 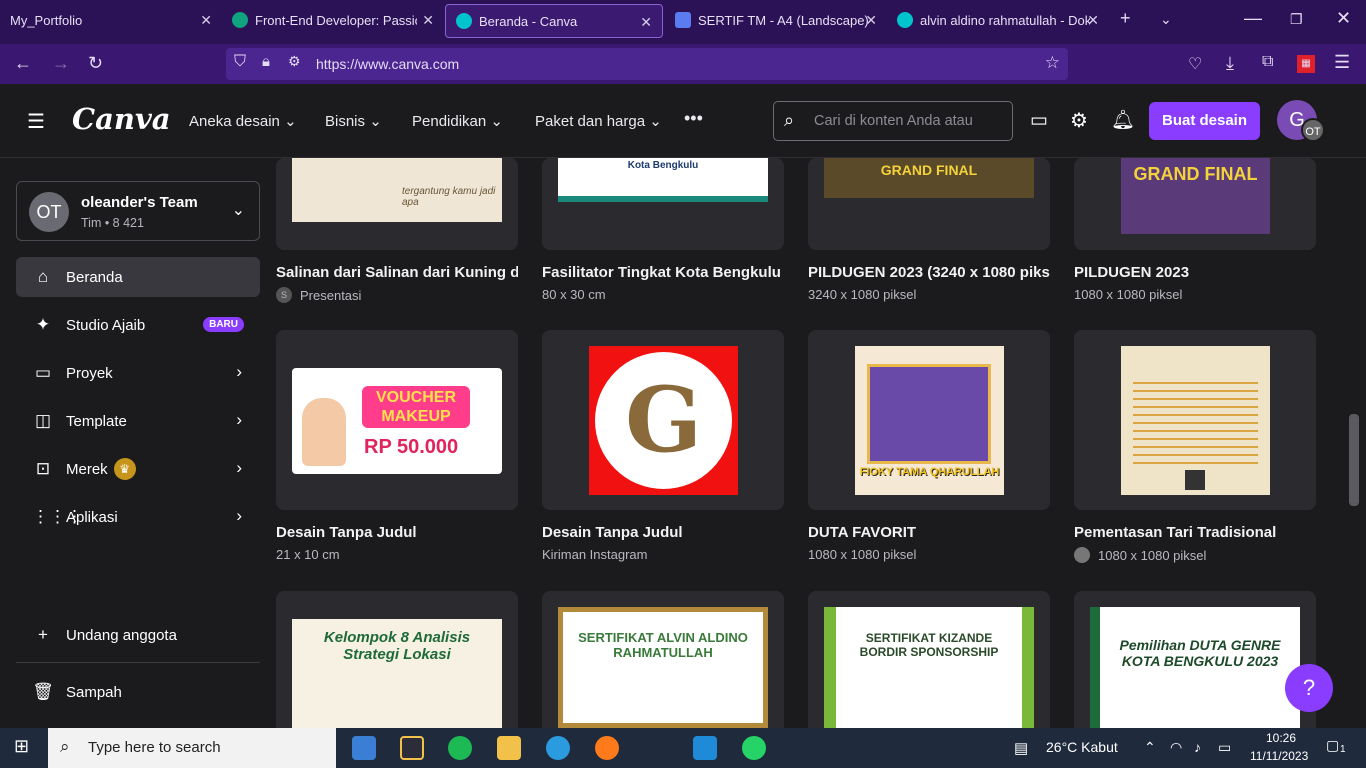 What do you see at coordinates (663, 204) in the screenshot?
I see `design-thumbnail: Kota Bengkulu` at bounding box center [663, 204].